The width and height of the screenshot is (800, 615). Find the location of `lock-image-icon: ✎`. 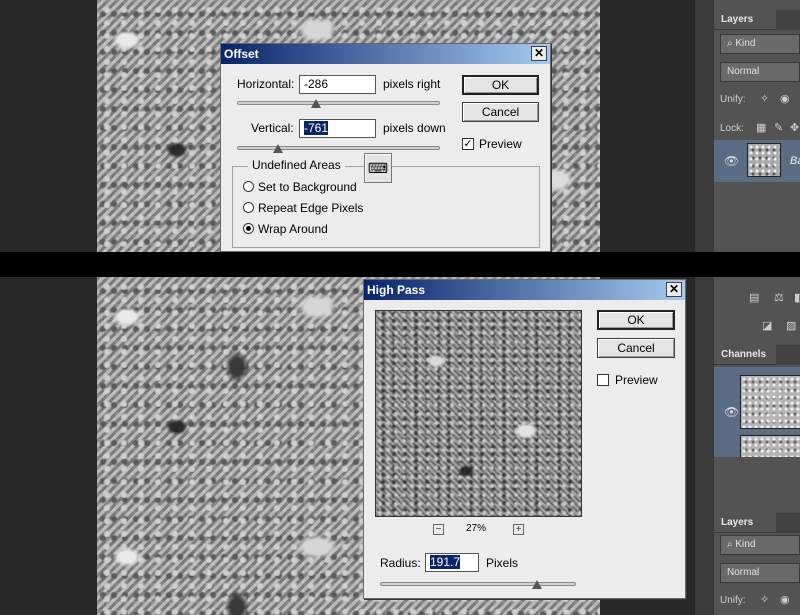

lock-image-icon: ✎ is located at coordinates (778, 127).